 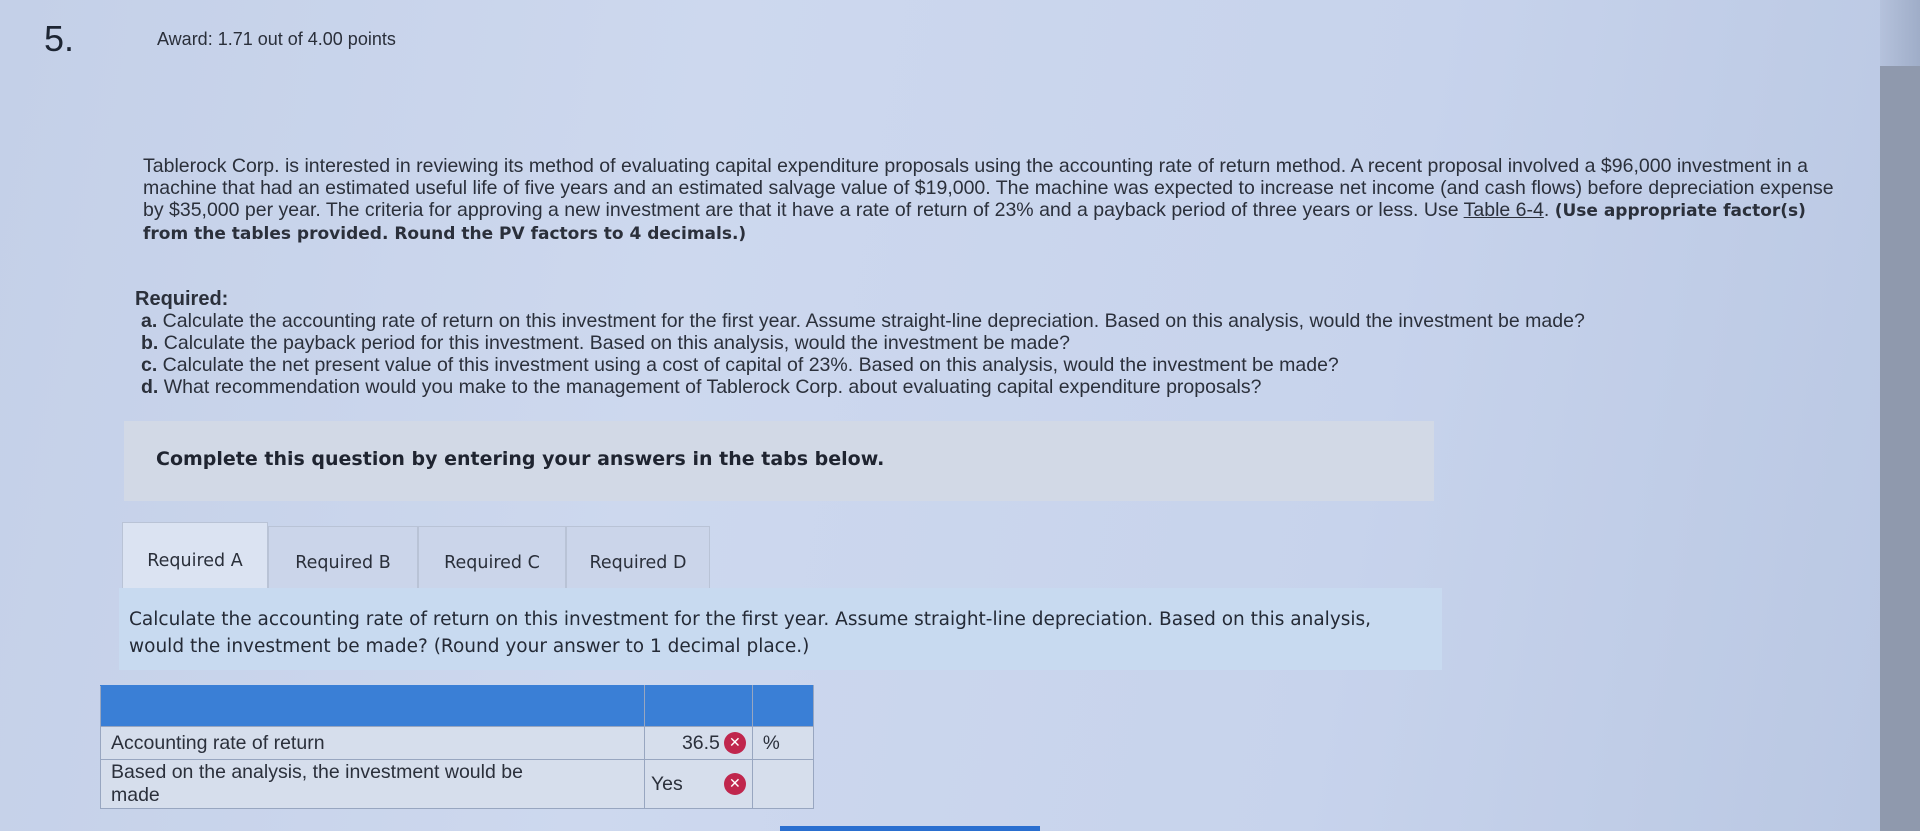 I want to click on problem-after-link: ., so click(x=1549, y=210).